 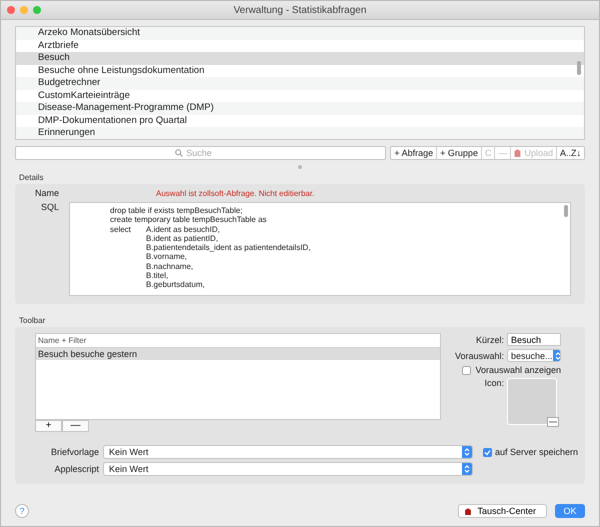 I want to click on query-item: Arzeko Monatsübersicht, so click(x=300, y=33).